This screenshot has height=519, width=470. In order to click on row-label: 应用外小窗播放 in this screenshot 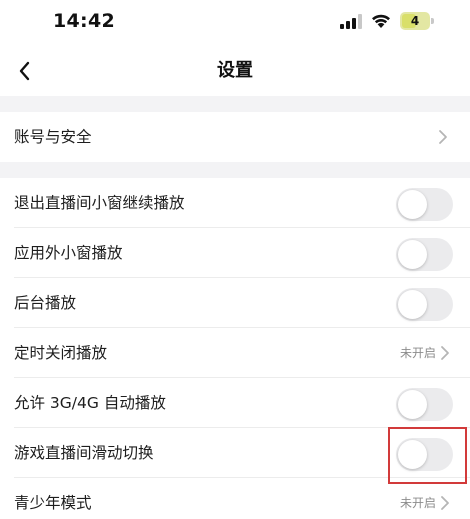, I will do `click(68, 253)`.